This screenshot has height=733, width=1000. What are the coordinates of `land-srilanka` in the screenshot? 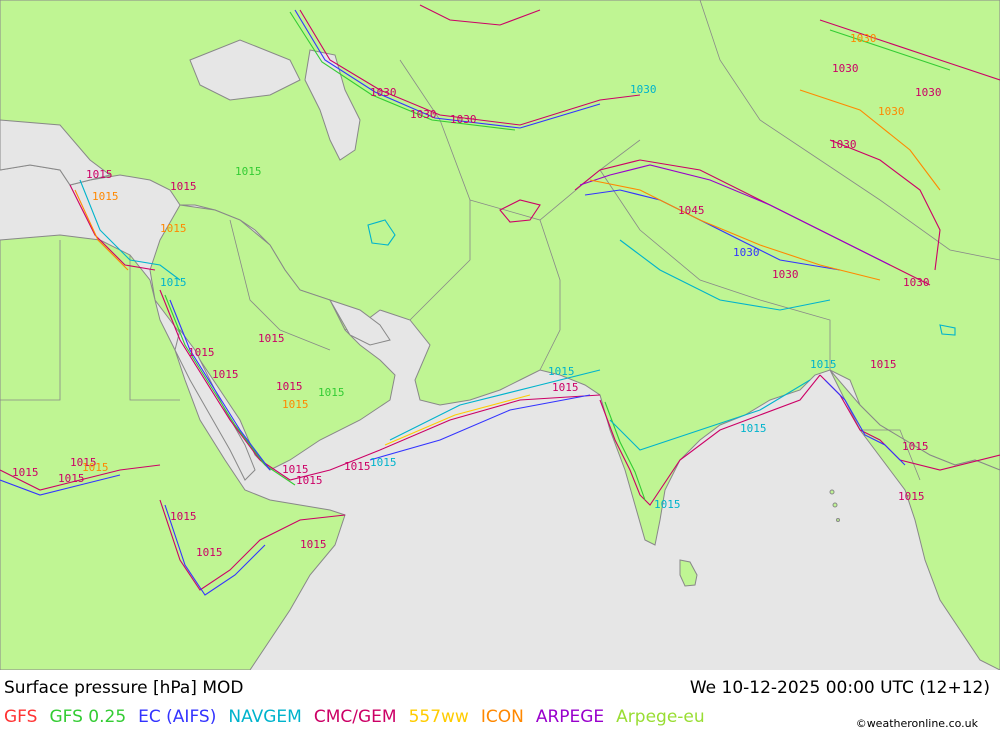 It's located at (688, 573).